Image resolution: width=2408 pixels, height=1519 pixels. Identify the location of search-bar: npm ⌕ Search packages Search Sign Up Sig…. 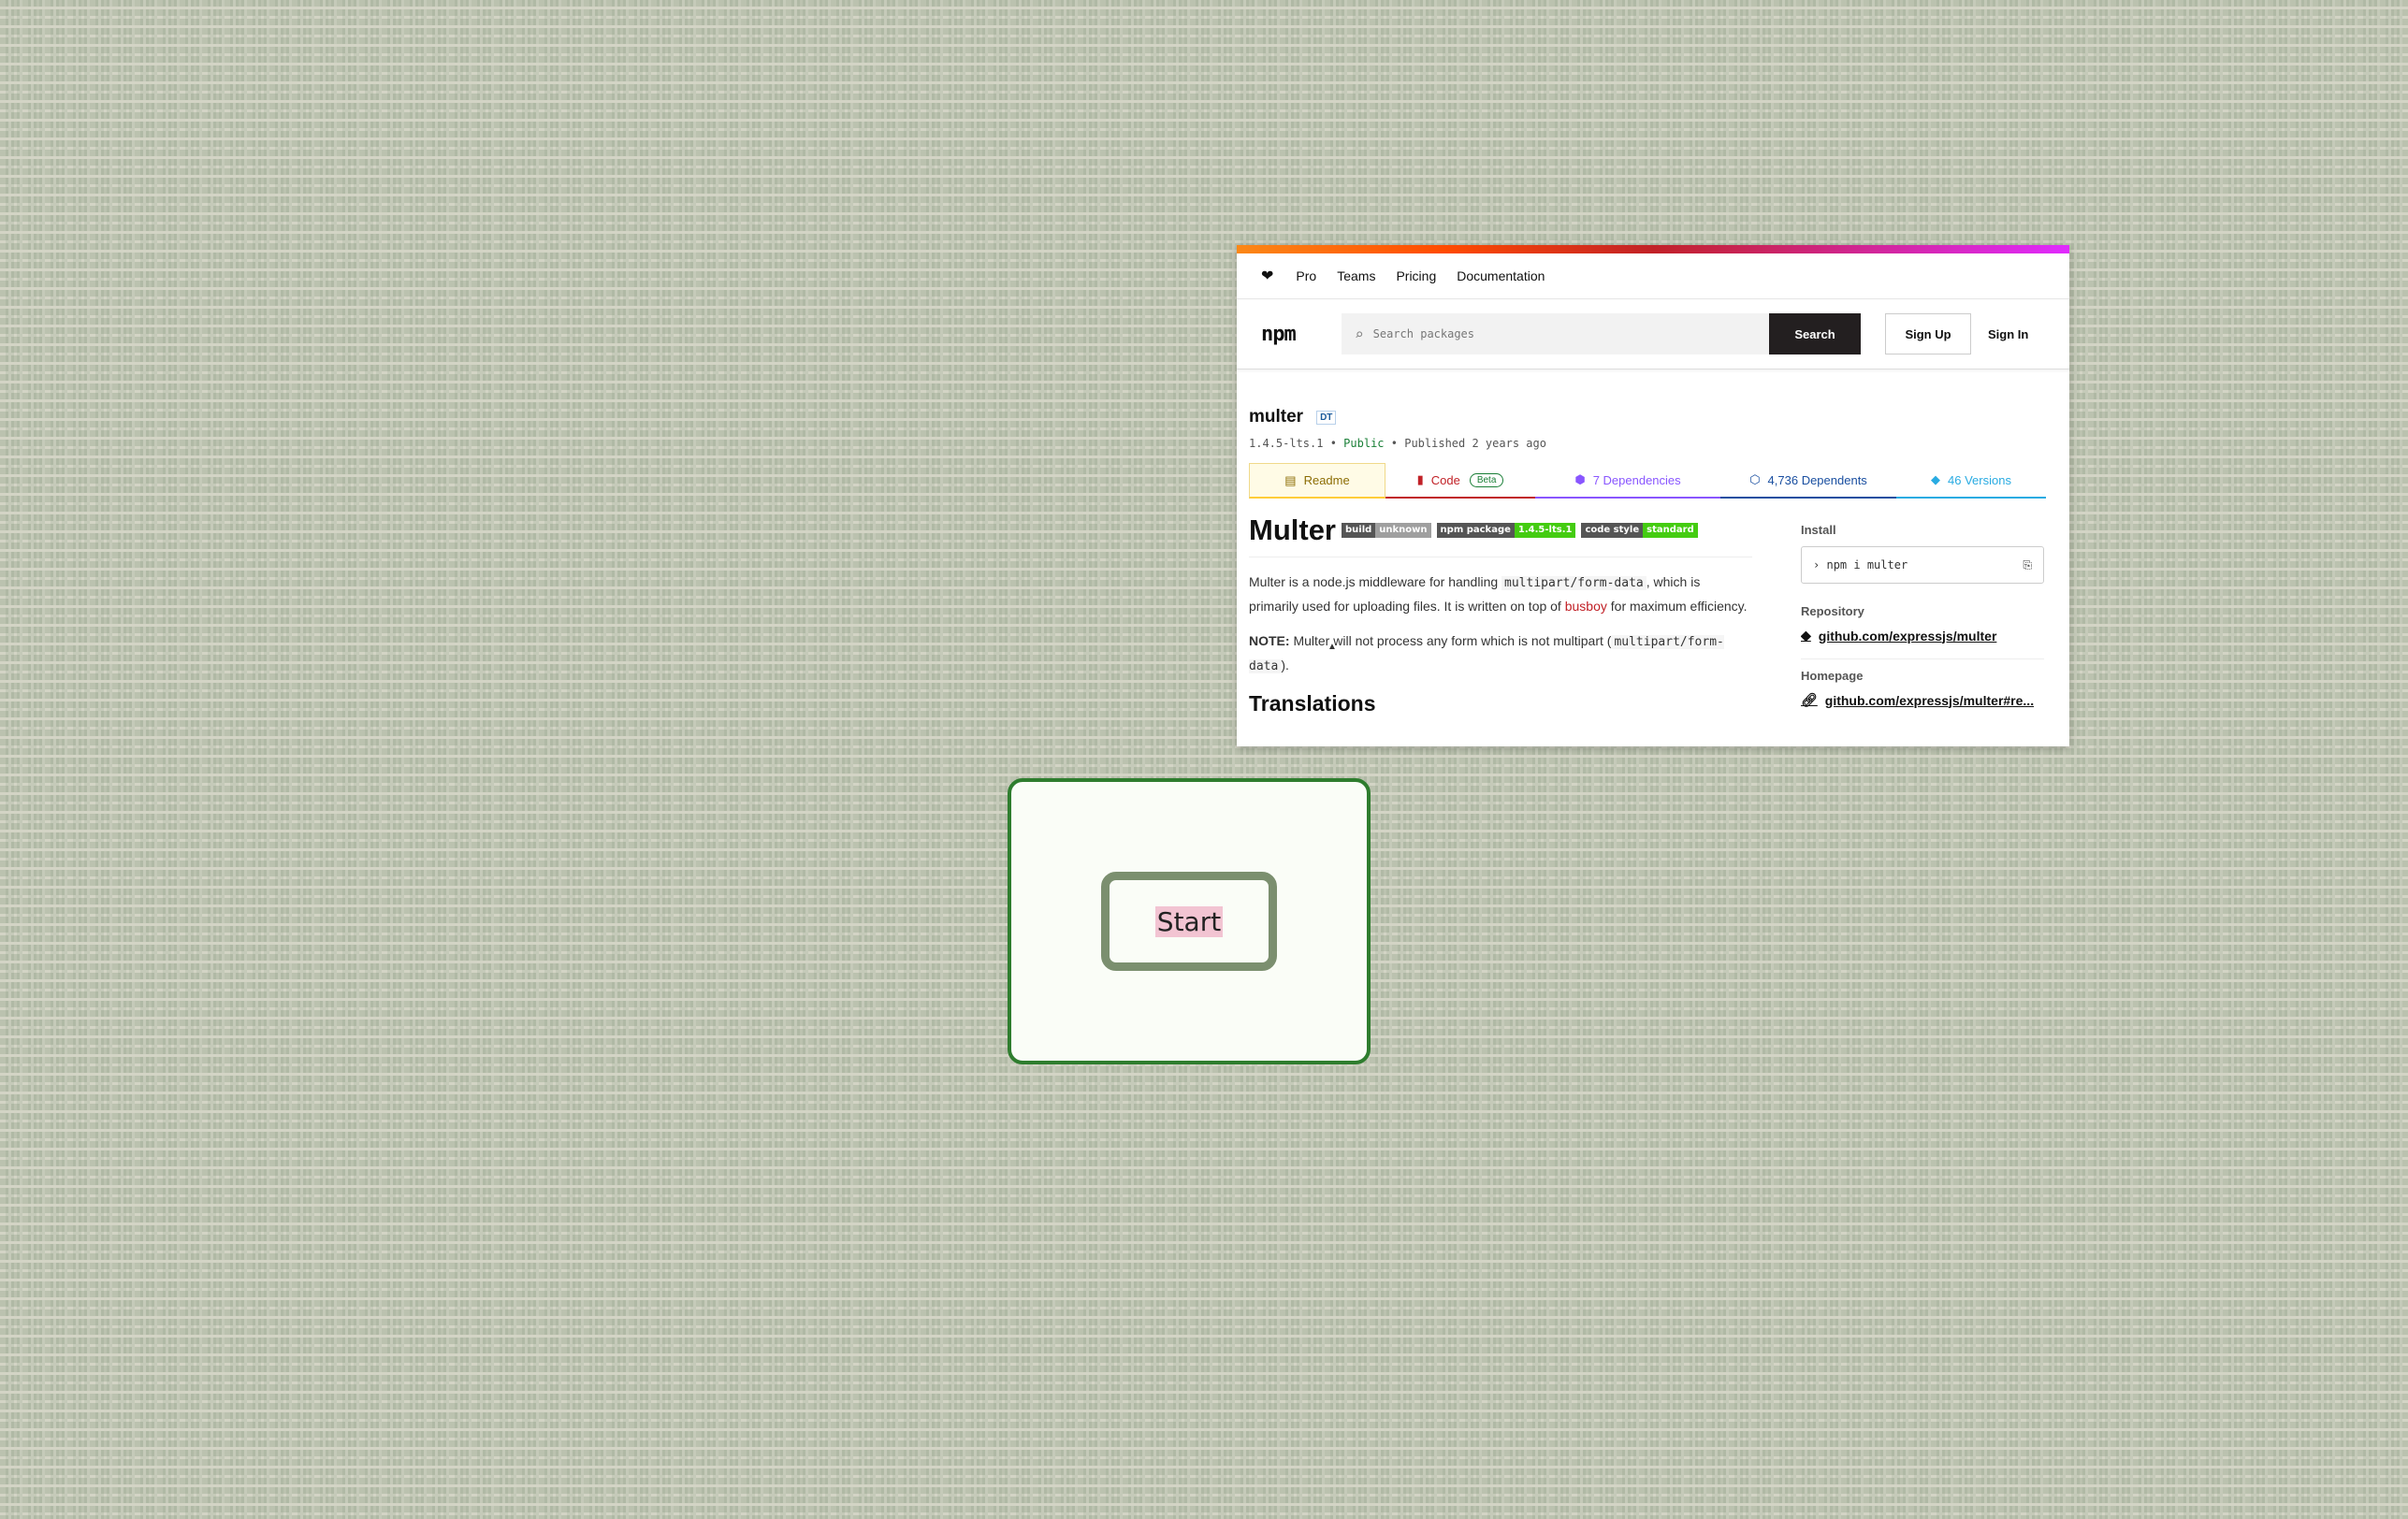
(1653, 334).